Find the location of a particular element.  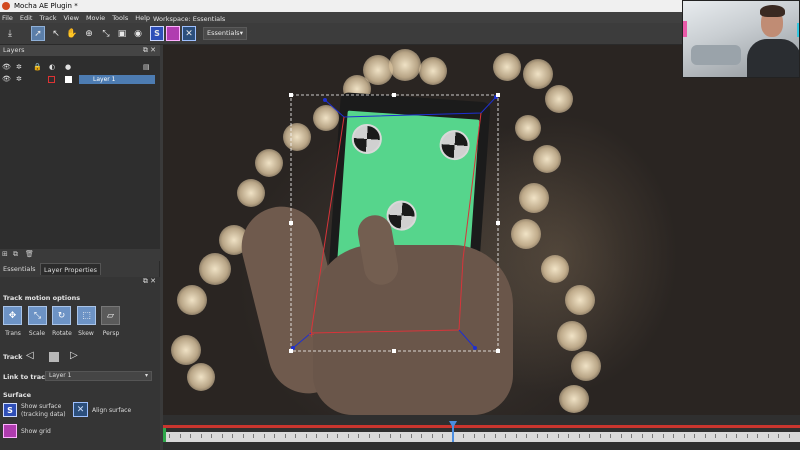

persp-toggle: ▱ is located at coordinates (110, 315).